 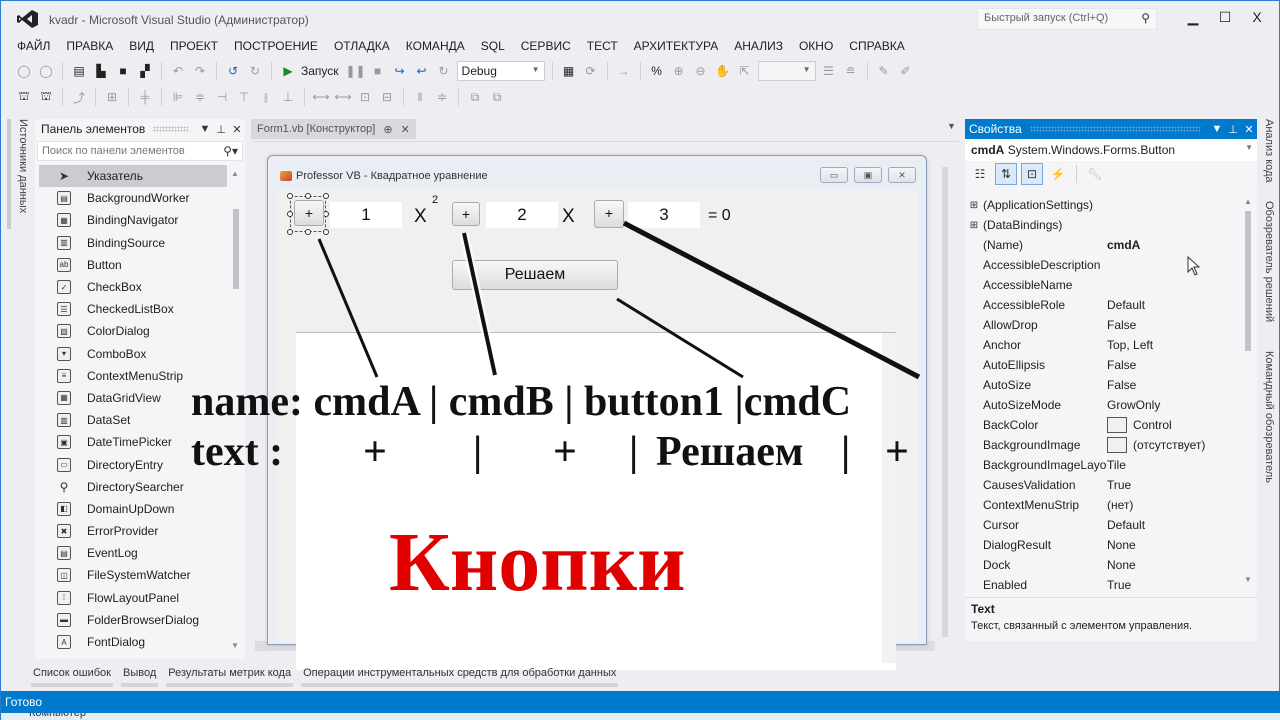 What do you see at coordinates (1103, 465) in the screenshot?
I see `property-row: BackgroundImageLayout Tile` at bounding box center [1103, 465].